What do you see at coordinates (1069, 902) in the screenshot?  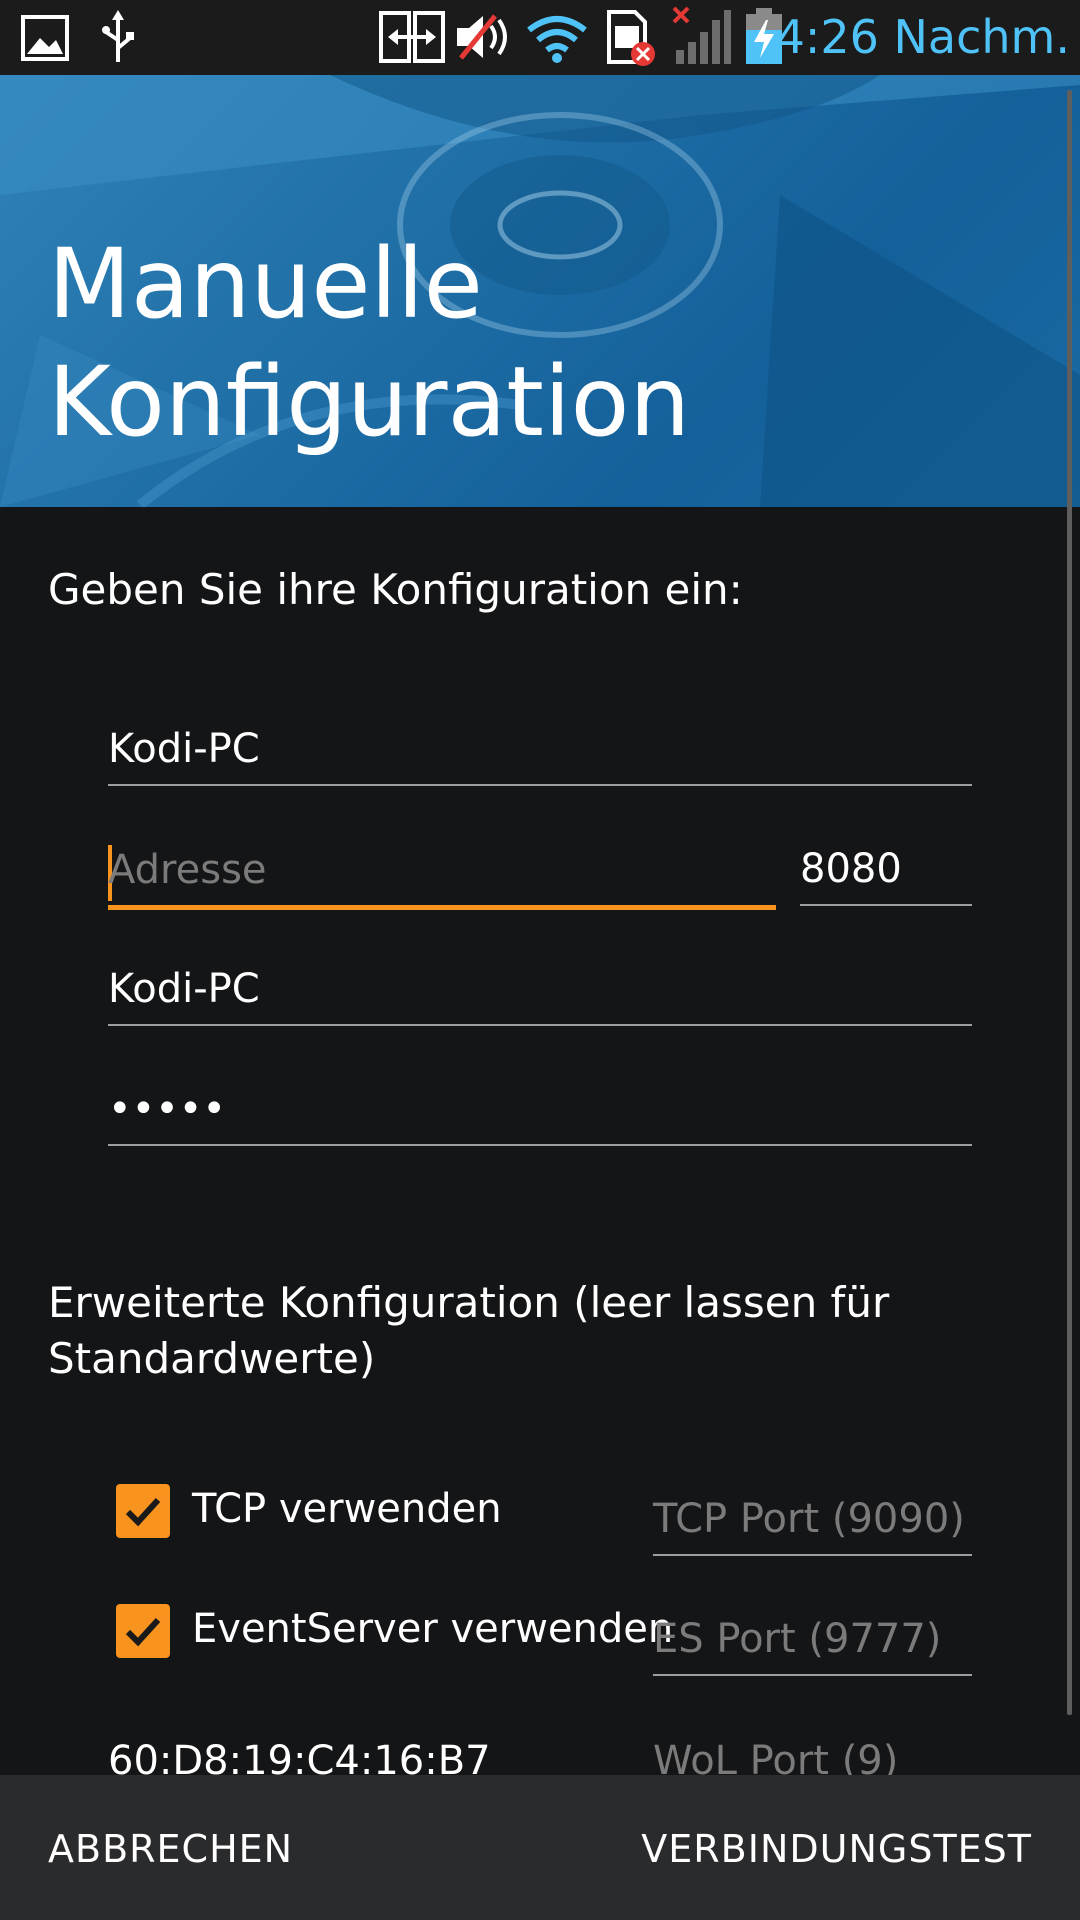 I see `scrollbar` at bounding box center [1069, 902].